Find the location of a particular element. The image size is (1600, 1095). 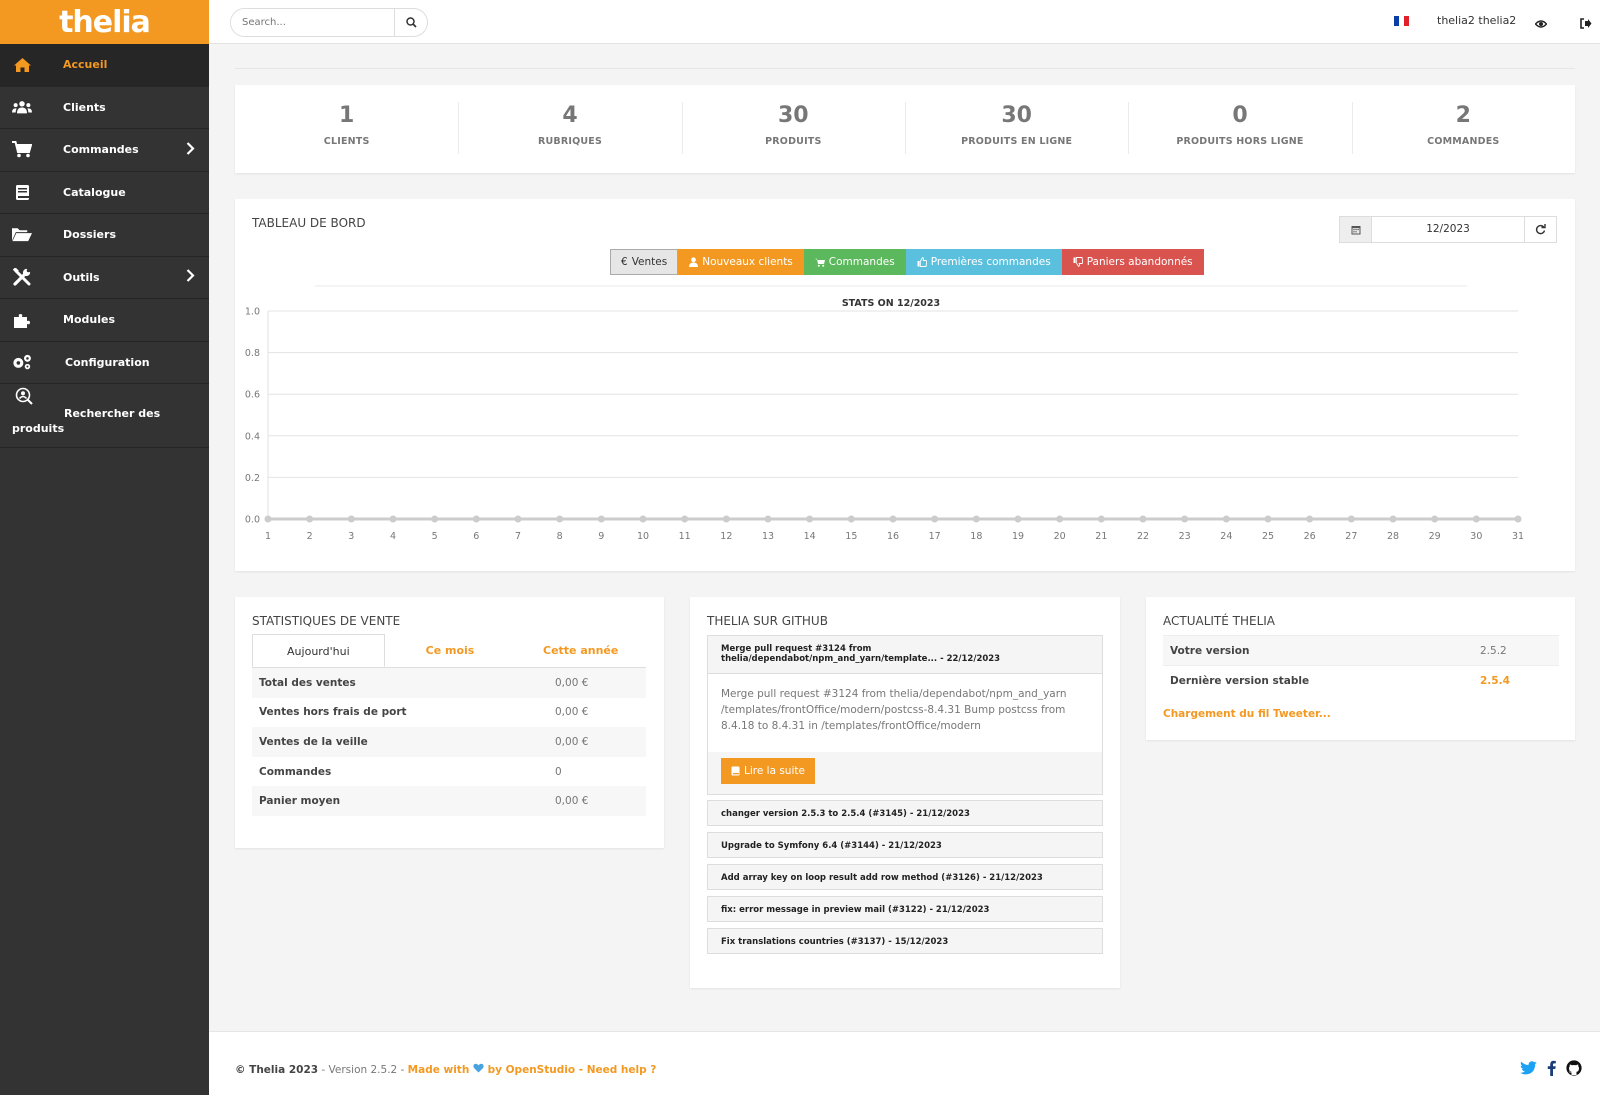

tab-commandes: Commandes is located at coordinates (854, 262).